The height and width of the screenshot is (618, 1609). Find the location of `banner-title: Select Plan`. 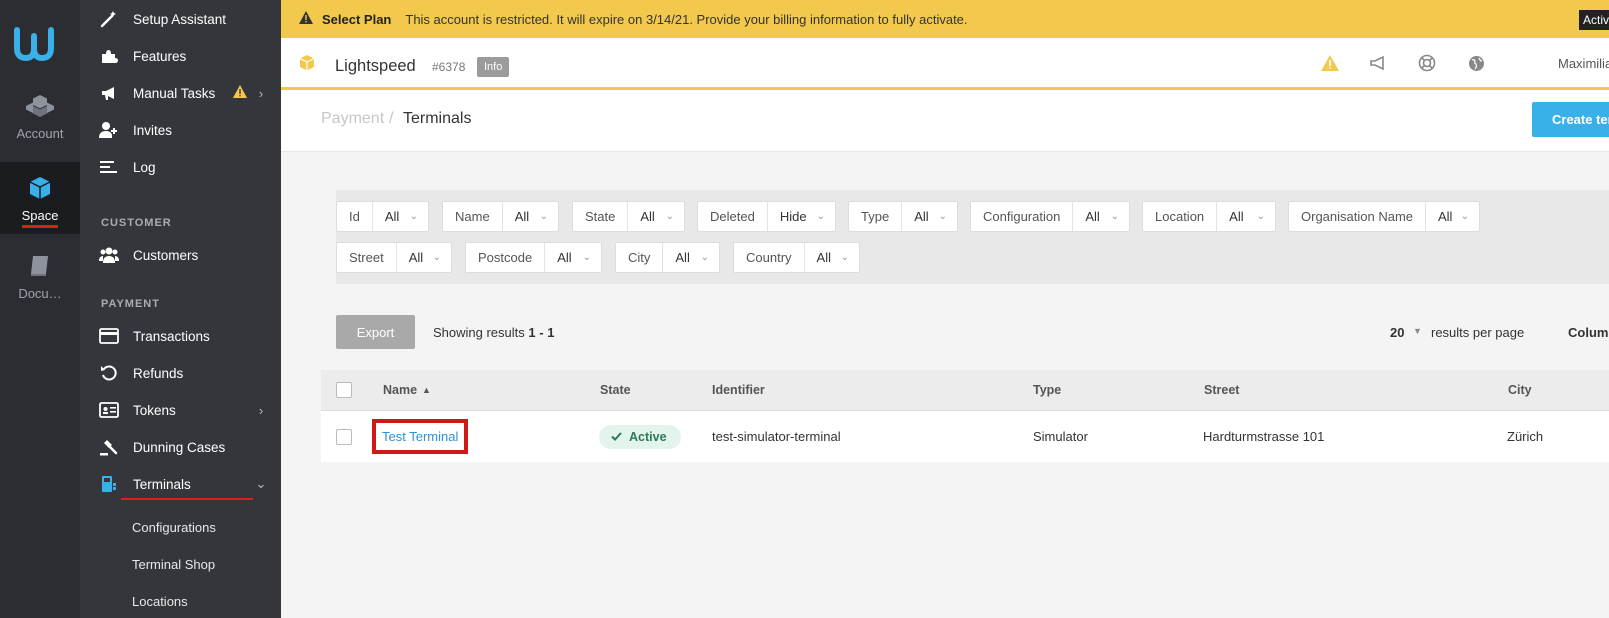

banner-title: Select Plan is located at coordinates (356, 19).